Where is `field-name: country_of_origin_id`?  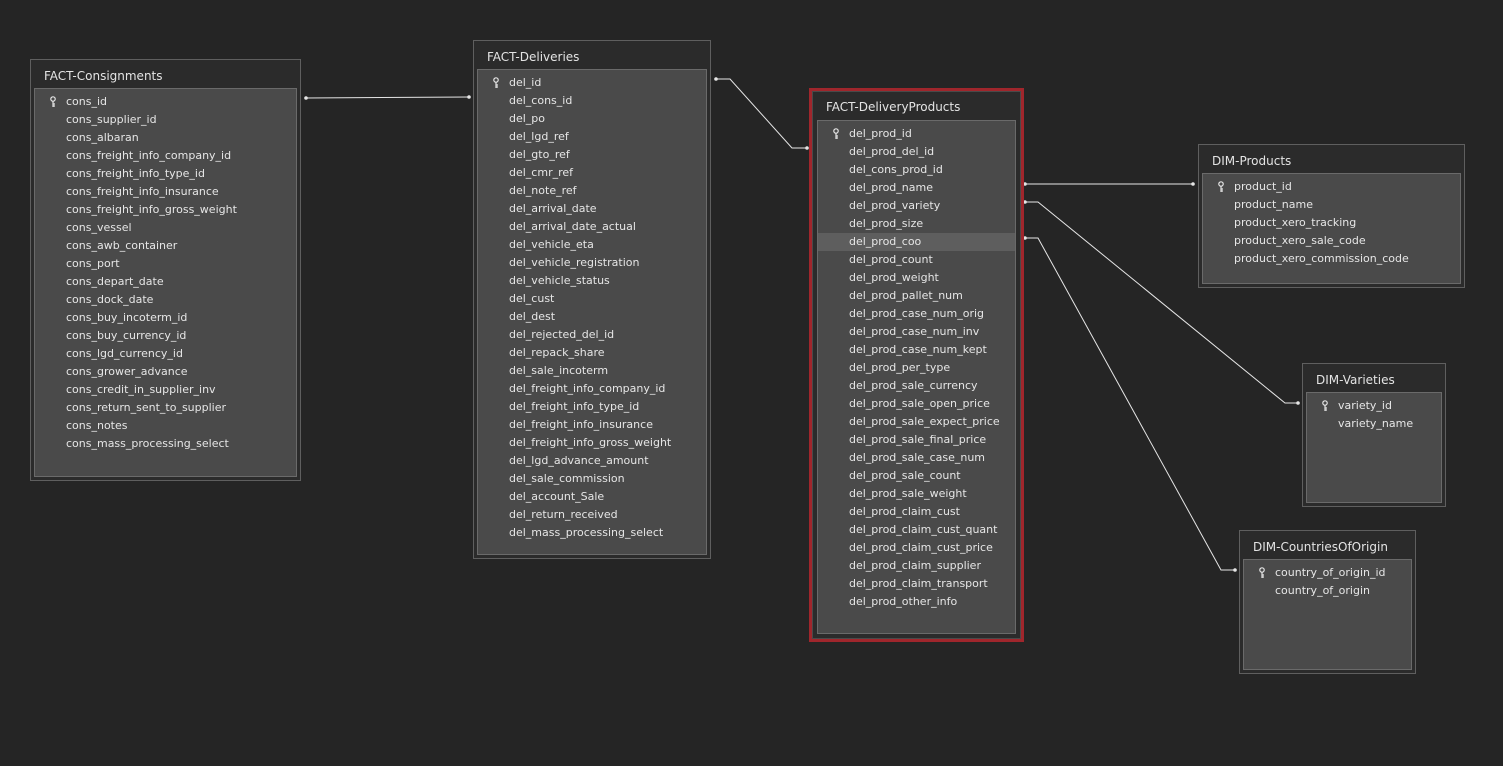 field-name: country_of_origin_id is located at coordinates (1330, 572).